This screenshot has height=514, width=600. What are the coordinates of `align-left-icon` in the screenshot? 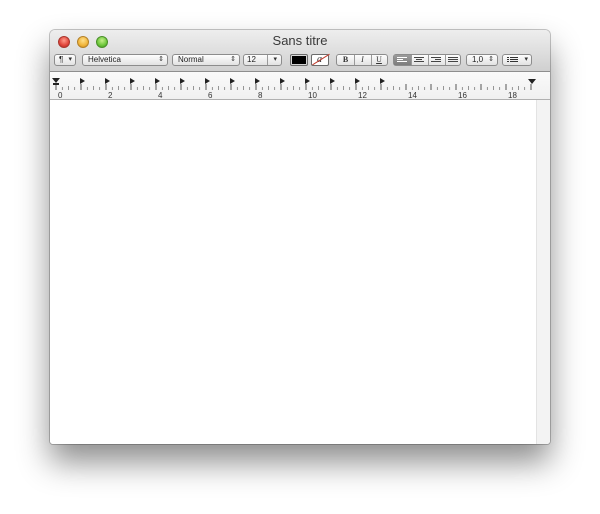 It's located at (402, 60).